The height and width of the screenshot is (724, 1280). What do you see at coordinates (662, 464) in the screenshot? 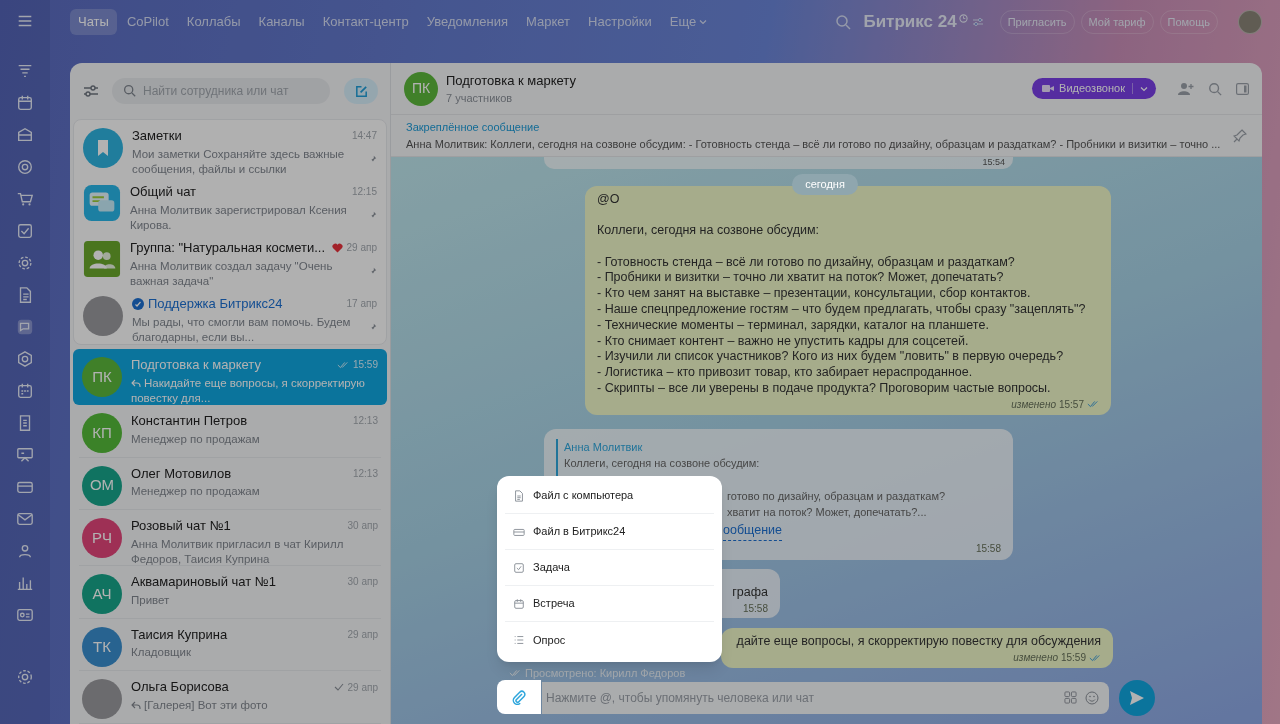
I see `quote-text: Коллеги, сегодня на созвоне обсудим:` at bounding box center [662, 464].